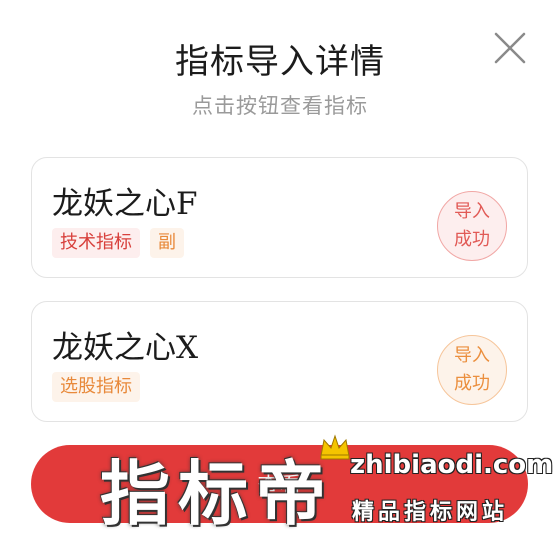 The height and width of the screenshot is (552, 560). I want to click on tag-sub: 副, so click(167, 243).